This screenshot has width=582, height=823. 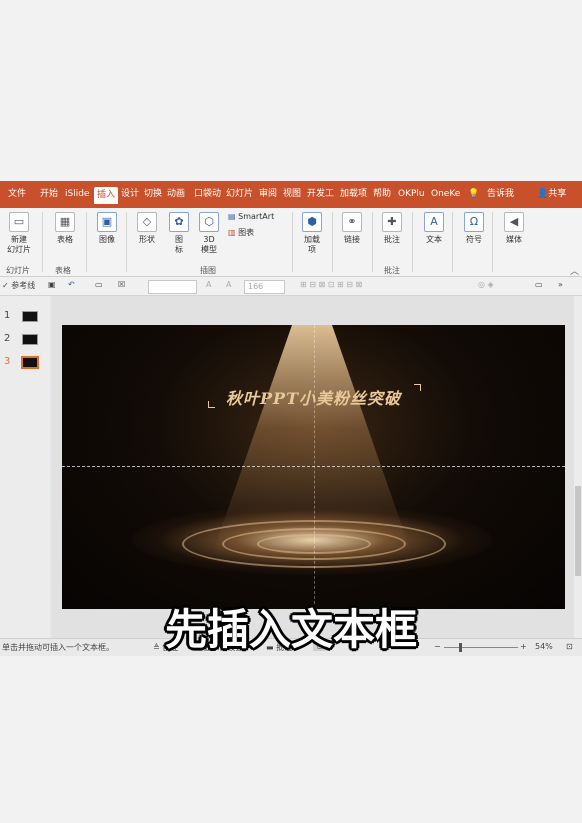 I want to click on tab-slideshow: 幻灯片, so click(x=239, y=194).